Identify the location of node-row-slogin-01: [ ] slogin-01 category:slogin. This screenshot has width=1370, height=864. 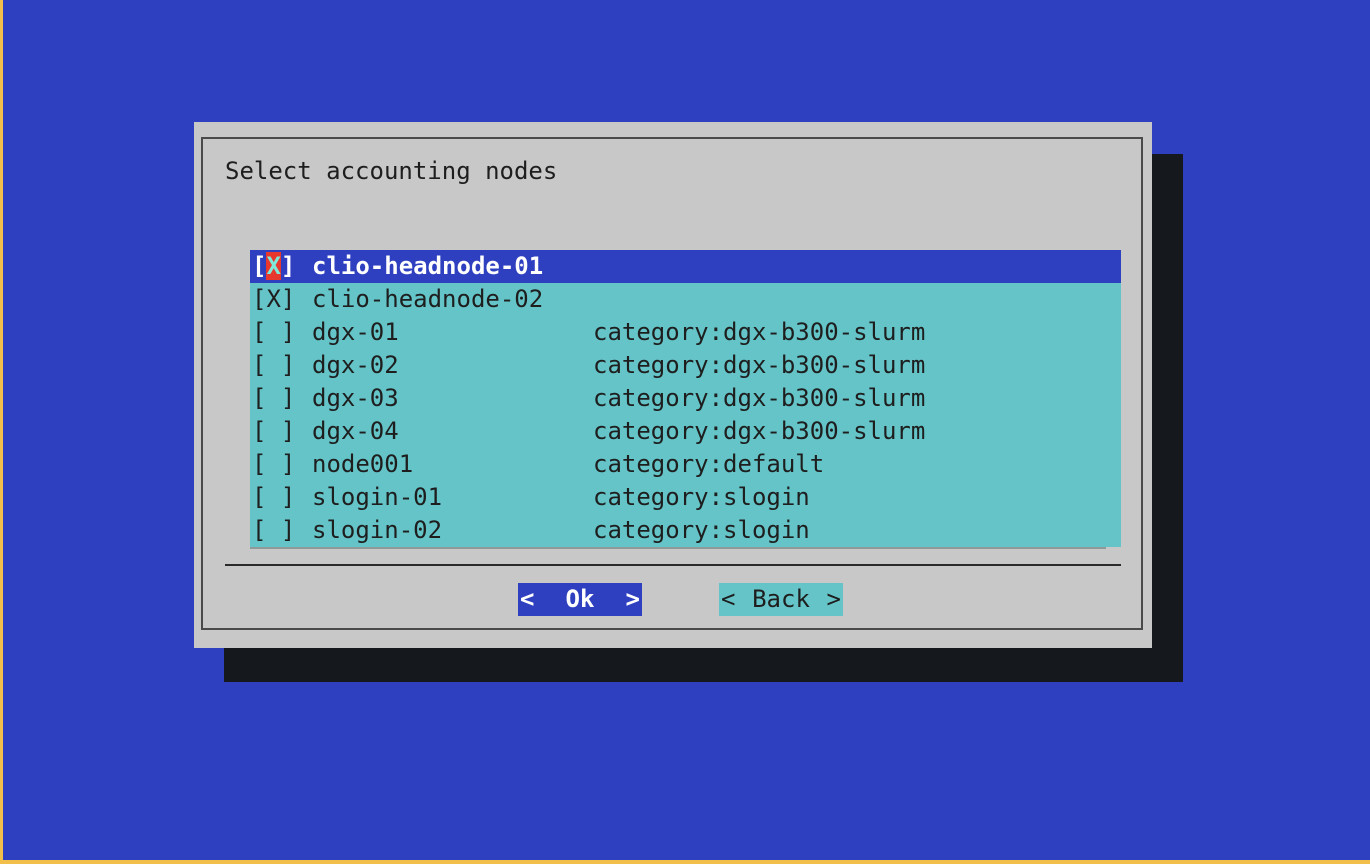
(685, 497).